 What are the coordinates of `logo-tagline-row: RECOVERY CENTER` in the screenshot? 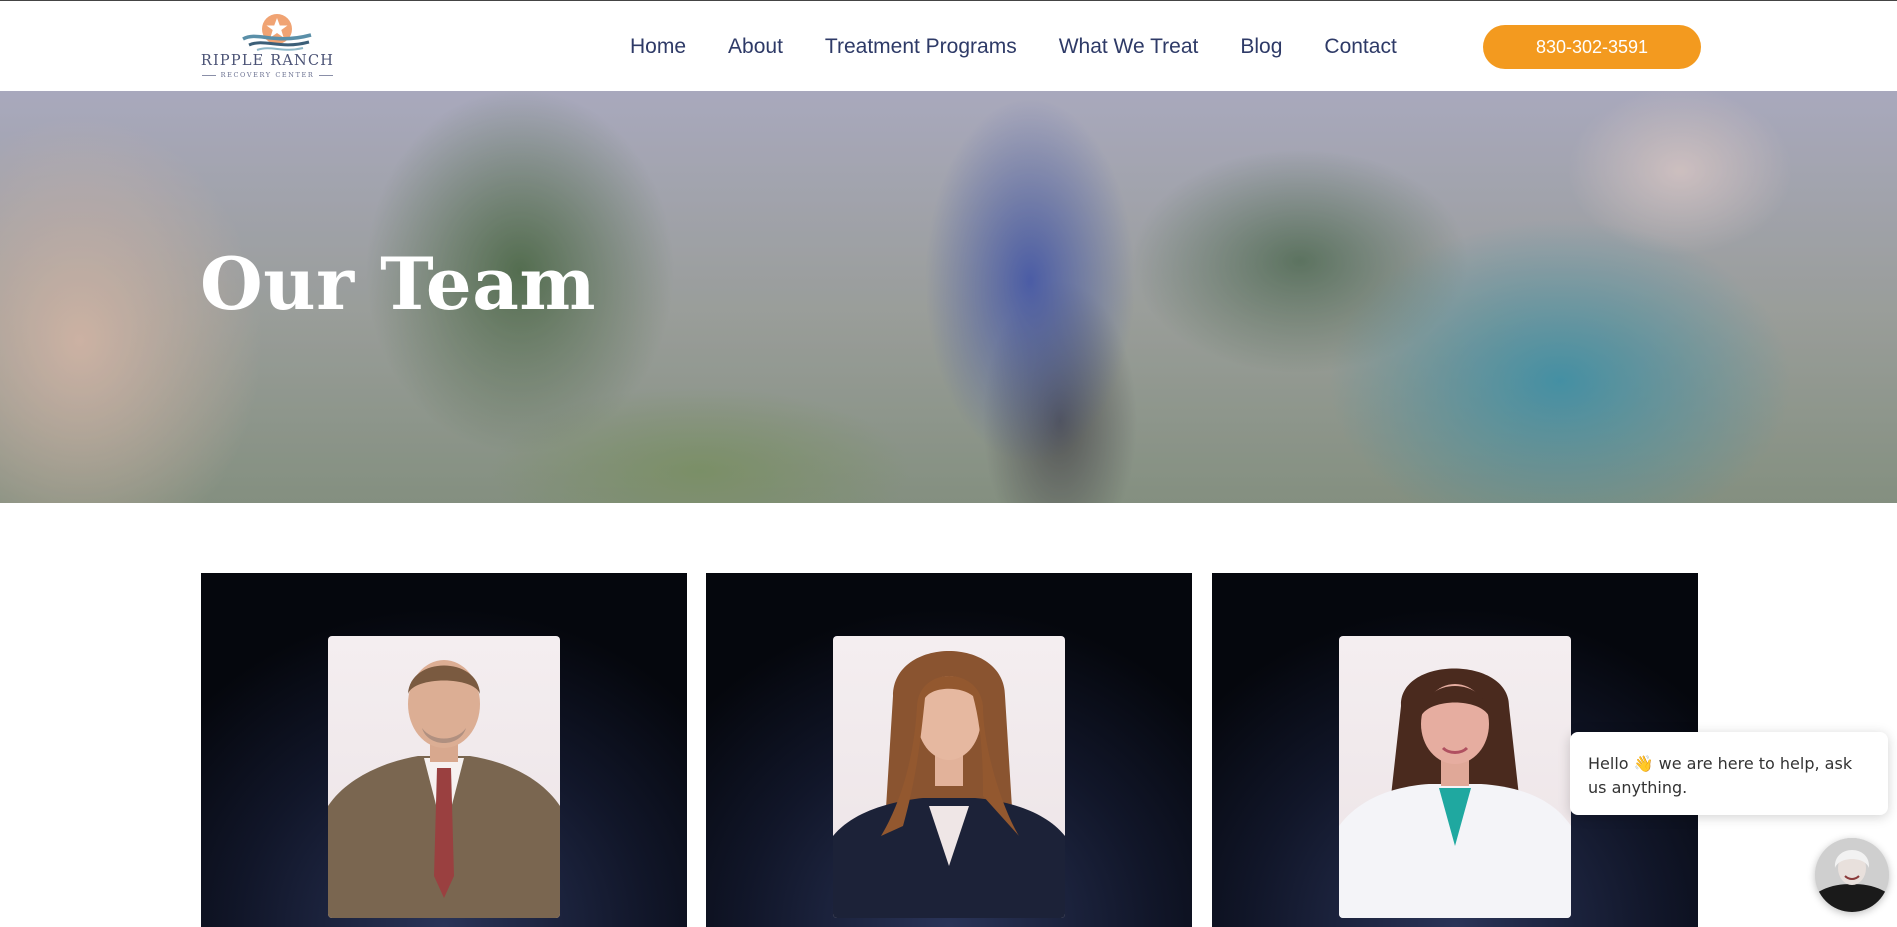 It's located at (267, 75).